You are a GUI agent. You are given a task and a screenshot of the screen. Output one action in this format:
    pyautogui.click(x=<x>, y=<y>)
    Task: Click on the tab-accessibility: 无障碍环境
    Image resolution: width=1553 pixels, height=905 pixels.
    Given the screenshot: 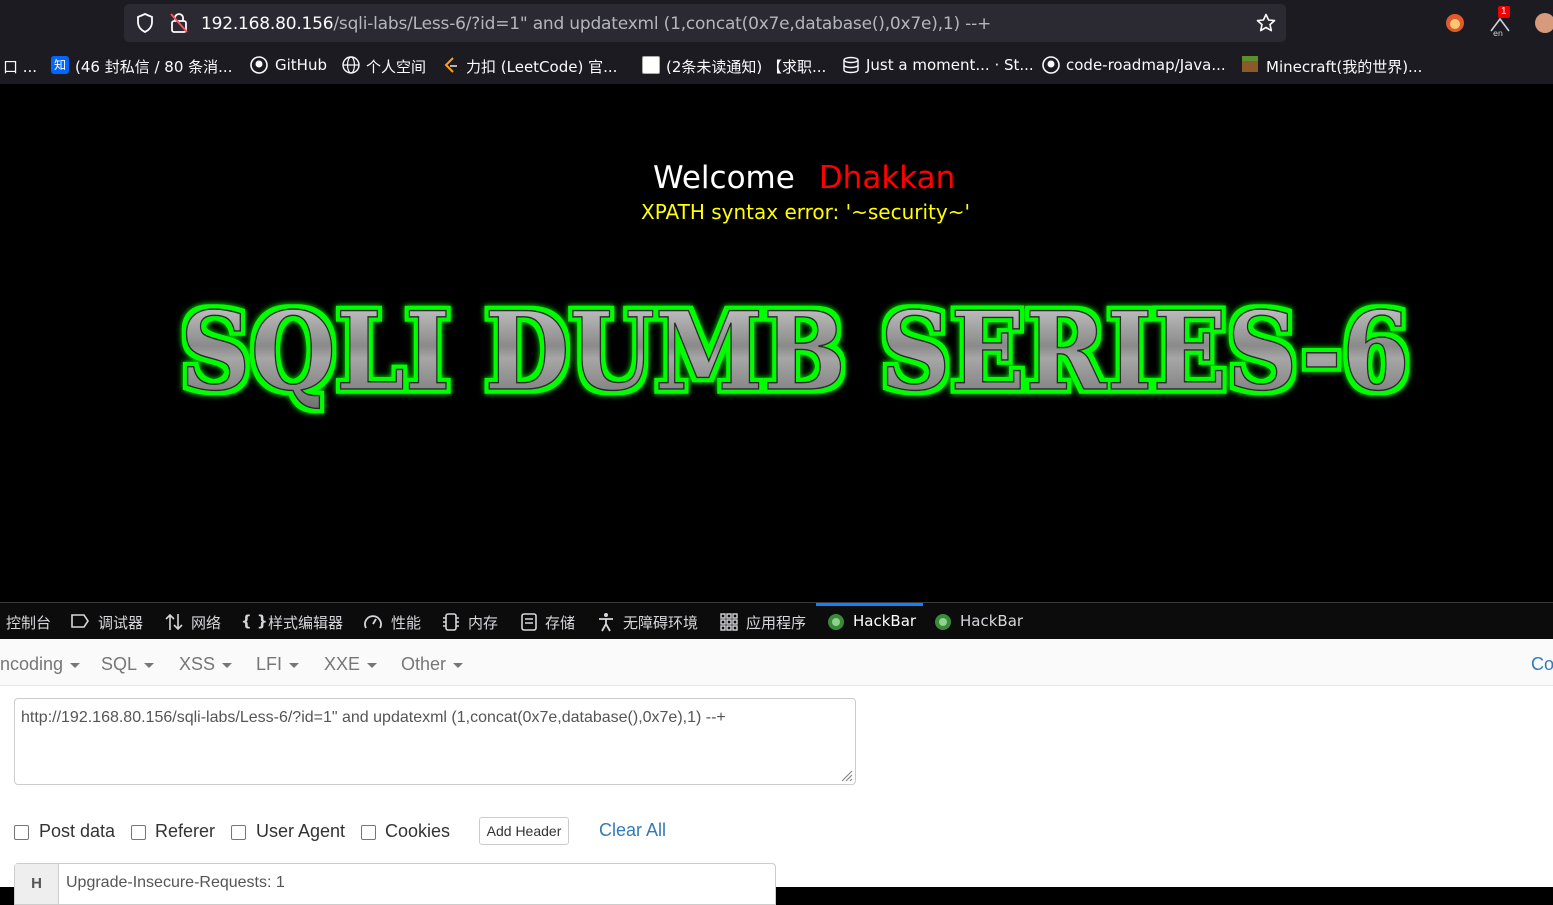 What is the action you would take?
    pyautogui.click(x=660, y=622)
    